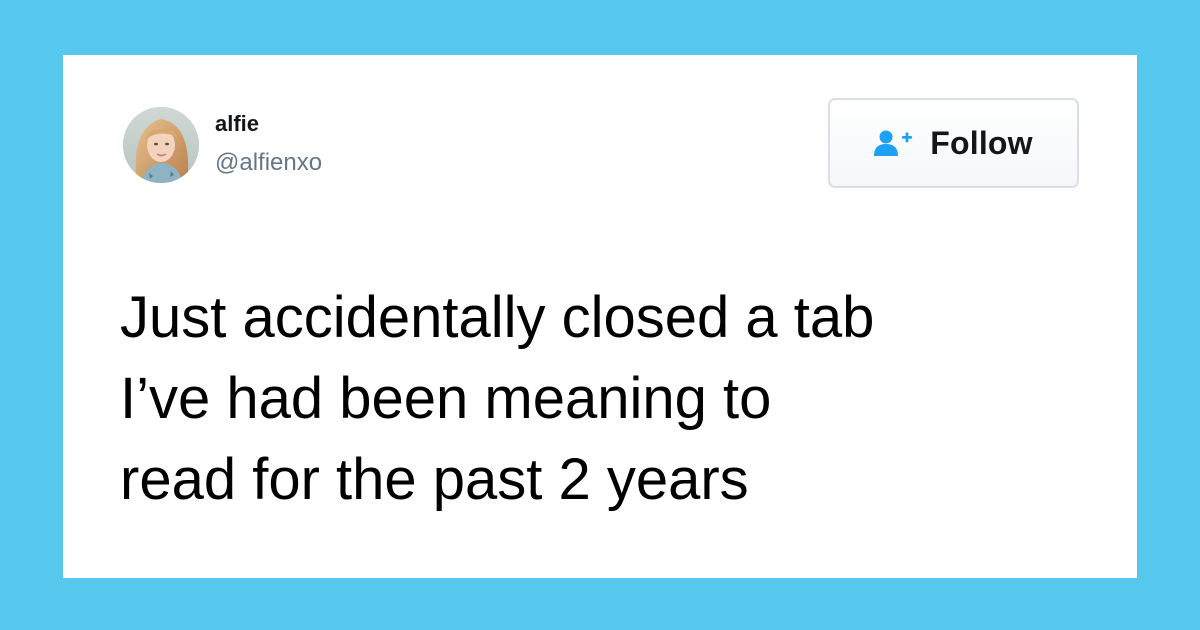 The height and width of the screenshot is (630, 1200). Describe the element at coordinates (237, 124) in the screenshot. I see `author-name: alfie` at that location.